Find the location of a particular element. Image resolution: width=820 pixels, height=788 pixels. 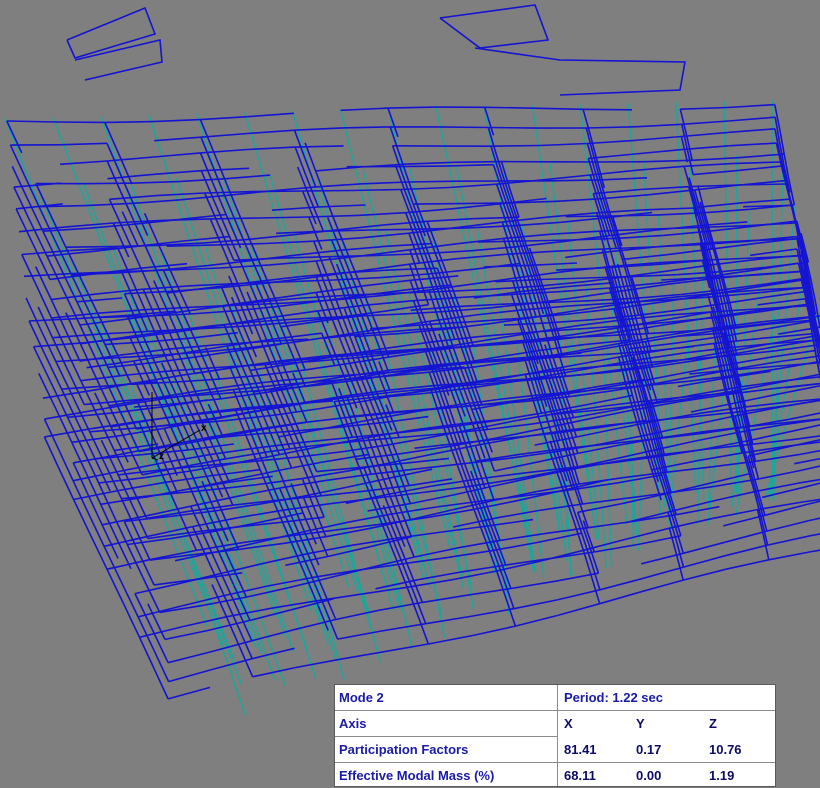

axis-x-header: X is located at coordinates (568, 723).